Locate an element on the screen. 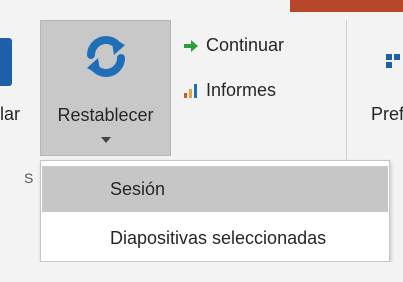  continue-button: Continuar is located at coordinates (233, 45).